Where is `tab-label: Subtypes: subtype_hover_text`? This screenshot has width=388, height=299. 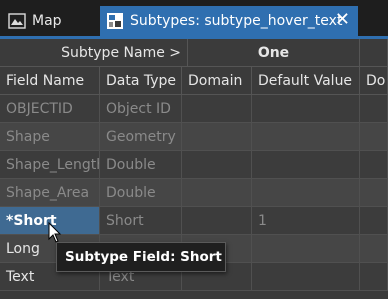 tab-label: Subtypes: subtype_hover_text is located at coordinates (236, 21).